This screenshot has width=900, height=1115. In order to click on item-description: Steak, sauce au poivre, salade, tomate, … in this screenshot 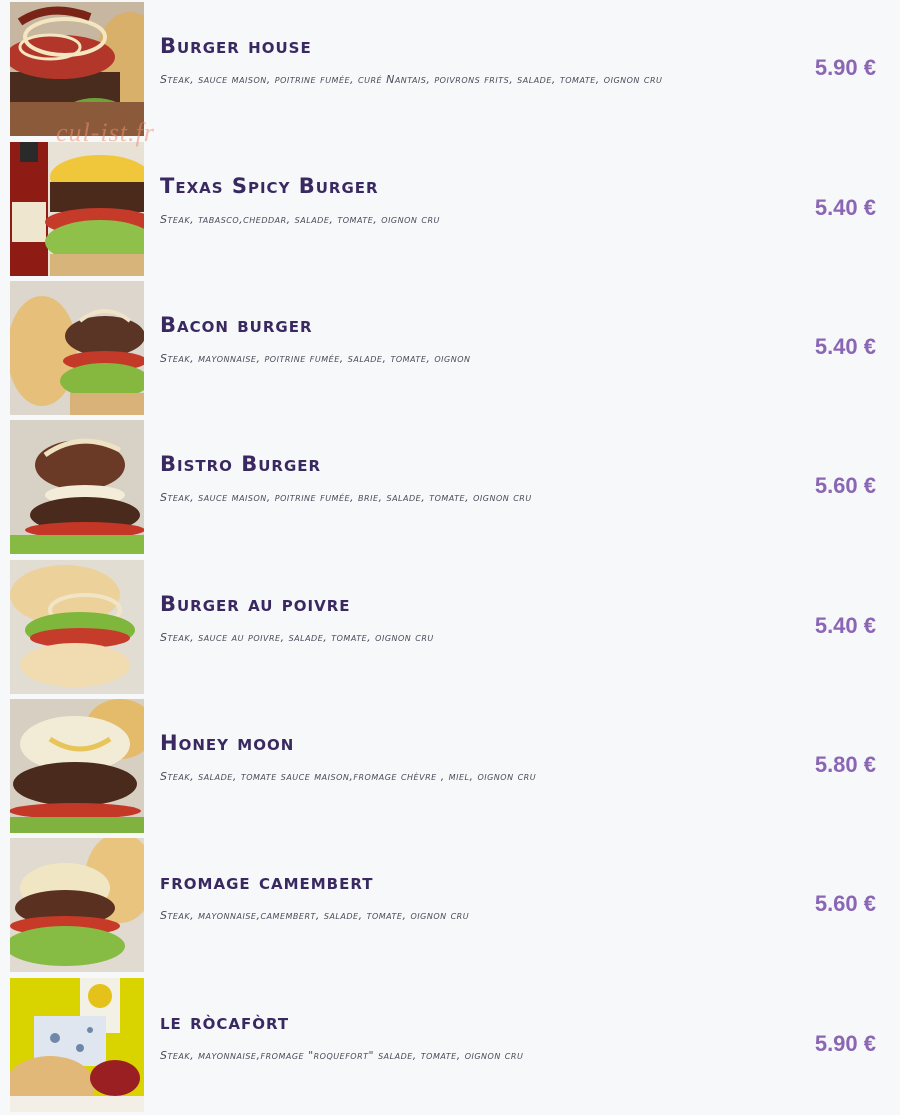, I will do `click(297, 637)`.